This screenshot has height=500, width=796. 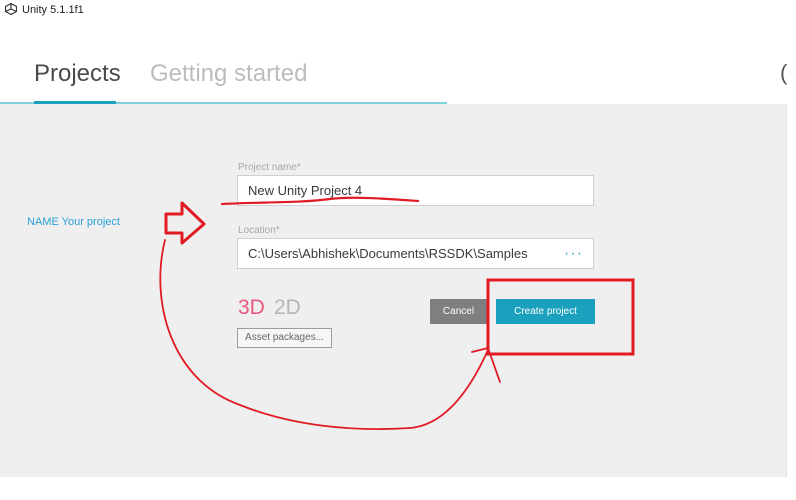 What do you see at coordinates (77, 74) in the screenshot?
I see `tab-projects: Projects` at bounding box center [77, 74].